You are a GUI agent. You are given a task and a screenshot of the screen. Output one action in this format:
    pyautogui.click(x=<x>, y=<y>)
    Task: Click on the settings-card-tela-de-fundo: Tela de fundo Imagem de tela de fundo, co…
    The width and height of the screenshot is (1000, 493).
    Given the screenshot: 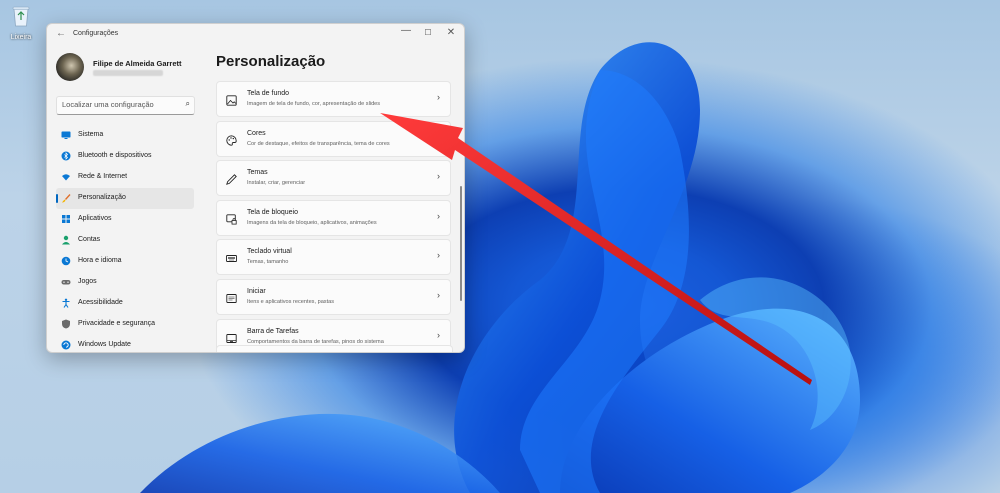 What is the action you would take?
    pyautogui.click(x=333, y=99)
    